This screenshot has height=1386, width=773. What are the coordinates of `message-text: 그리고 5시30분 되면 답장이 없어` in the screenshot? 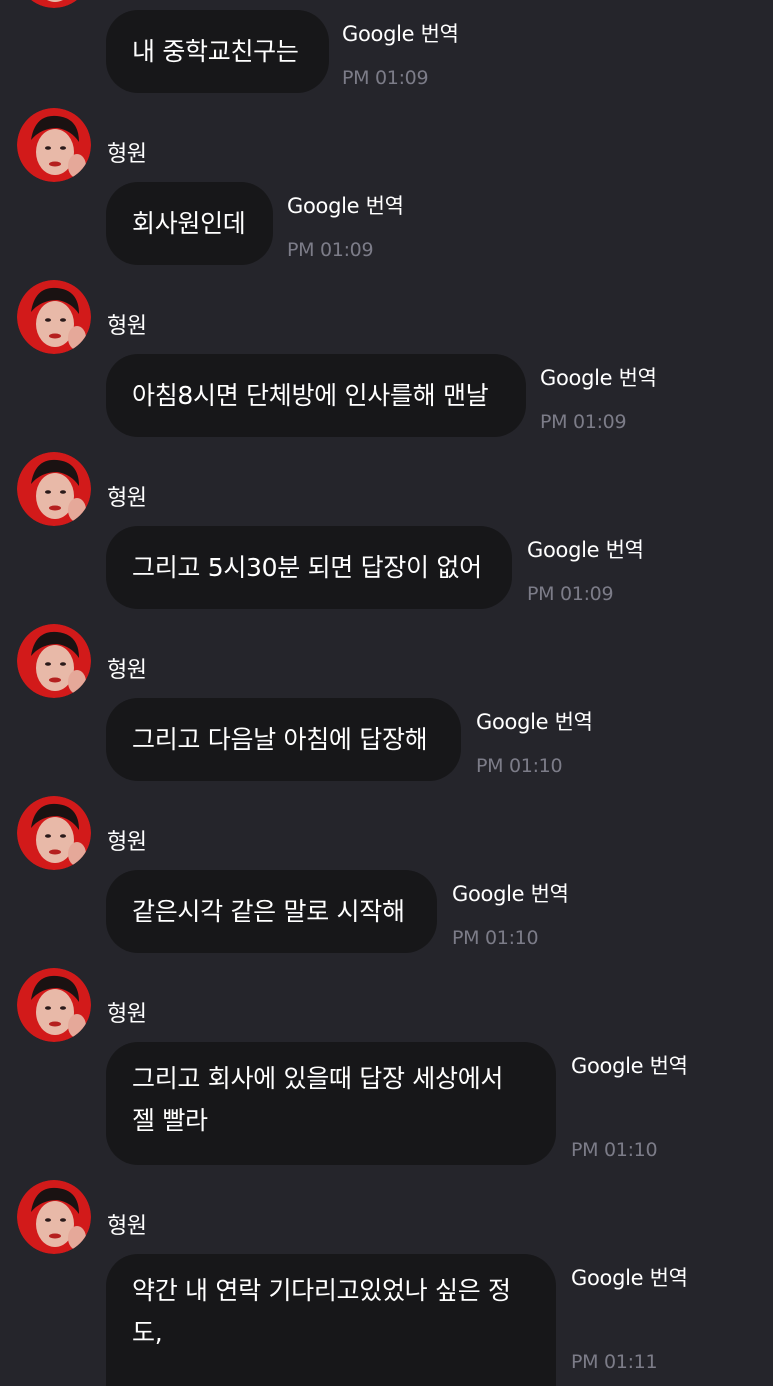 It's located at (307, 567).